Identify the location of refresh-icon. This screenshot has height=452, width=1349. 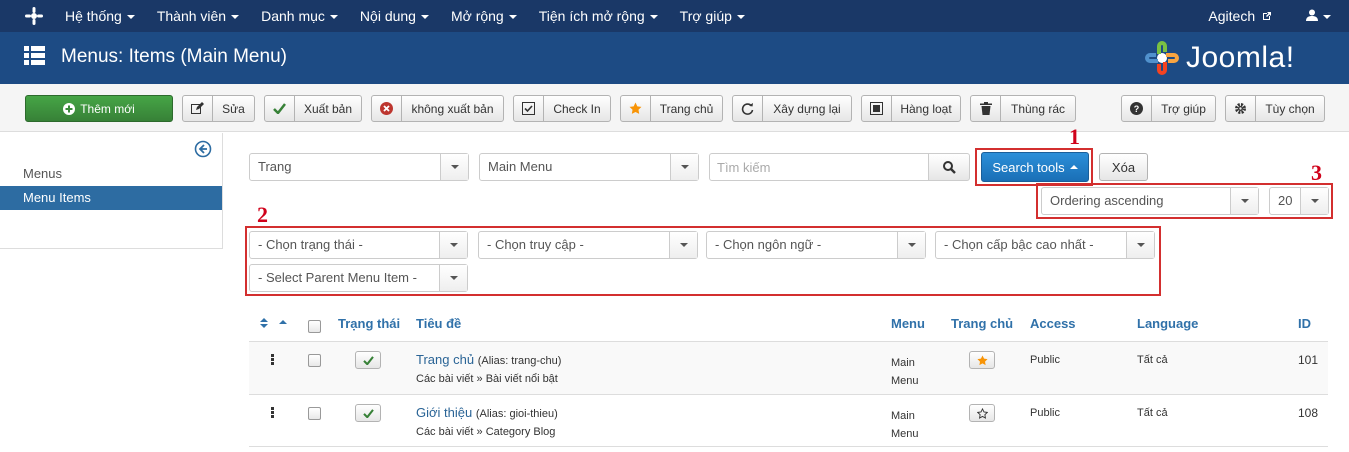
(747, 109).